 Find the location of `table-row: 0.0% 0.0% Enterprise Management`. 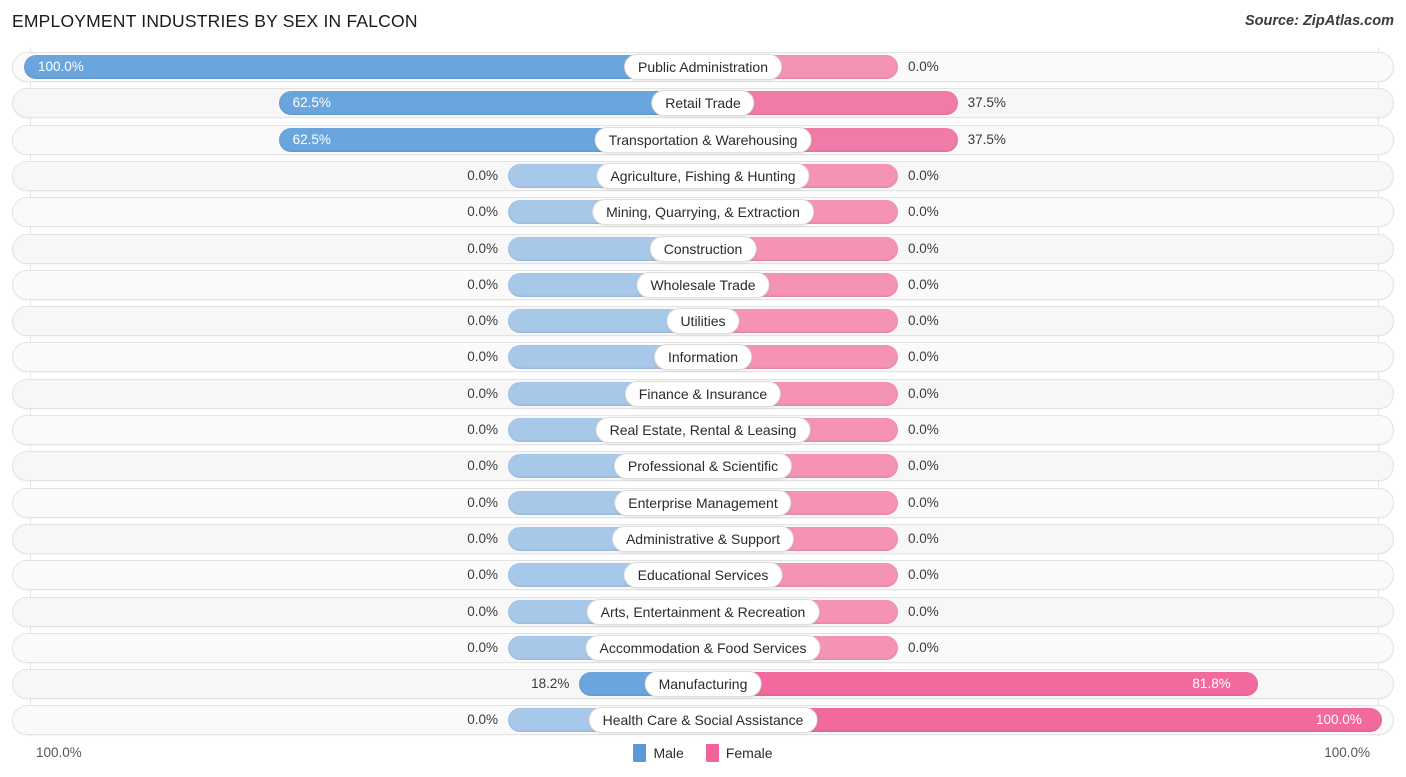

table-row: 0.0% 0.0% Enterprise Management is located at coordinates (703, 502).